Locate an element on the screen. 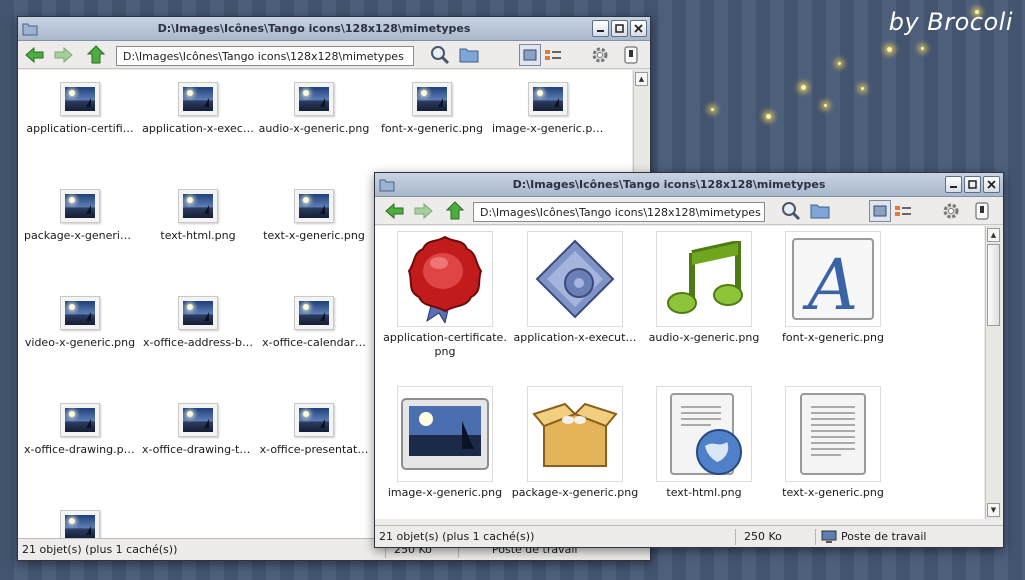 The width and height of the screenshot is (1025, 580). file-name: package-x-generic.png is located at coordinates (575, 492).